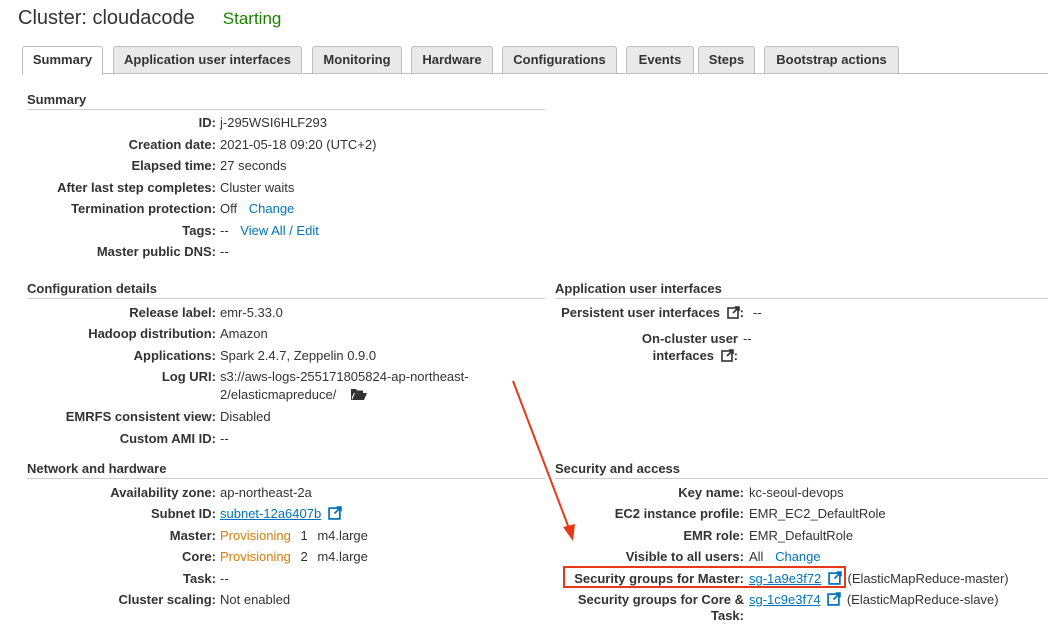 Image resolution: width=1048 pixels, height=625 pixels. Describe the element at coordinates (817, 513) in the screenshot. I see `ec2-profile-value: EMR_EC2_DefaultRole` at that location.